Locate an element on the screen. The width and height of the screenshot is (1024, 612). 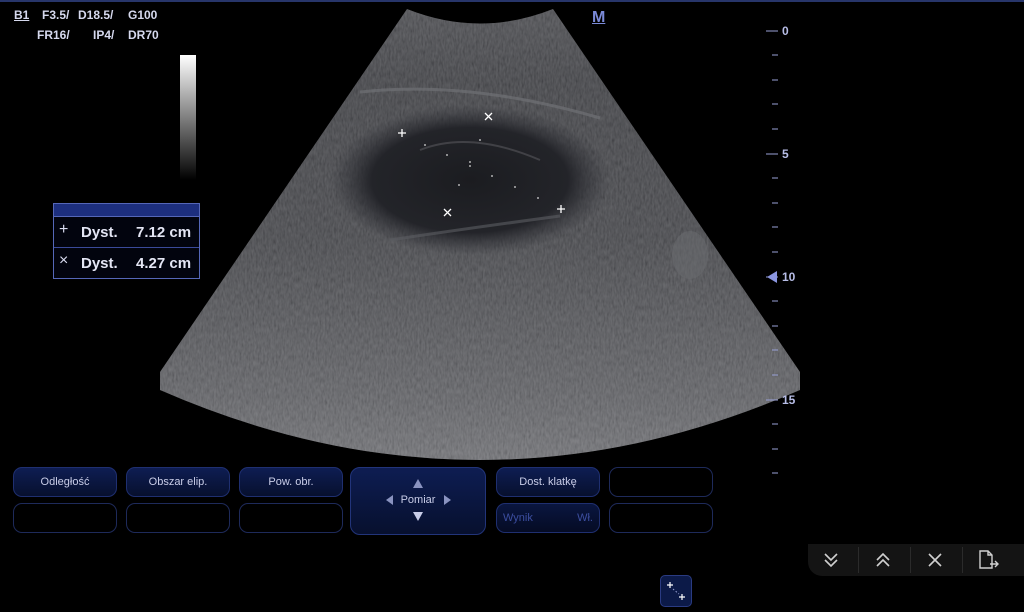
measure-label: Pomiar is located at coordinates (418, 500).